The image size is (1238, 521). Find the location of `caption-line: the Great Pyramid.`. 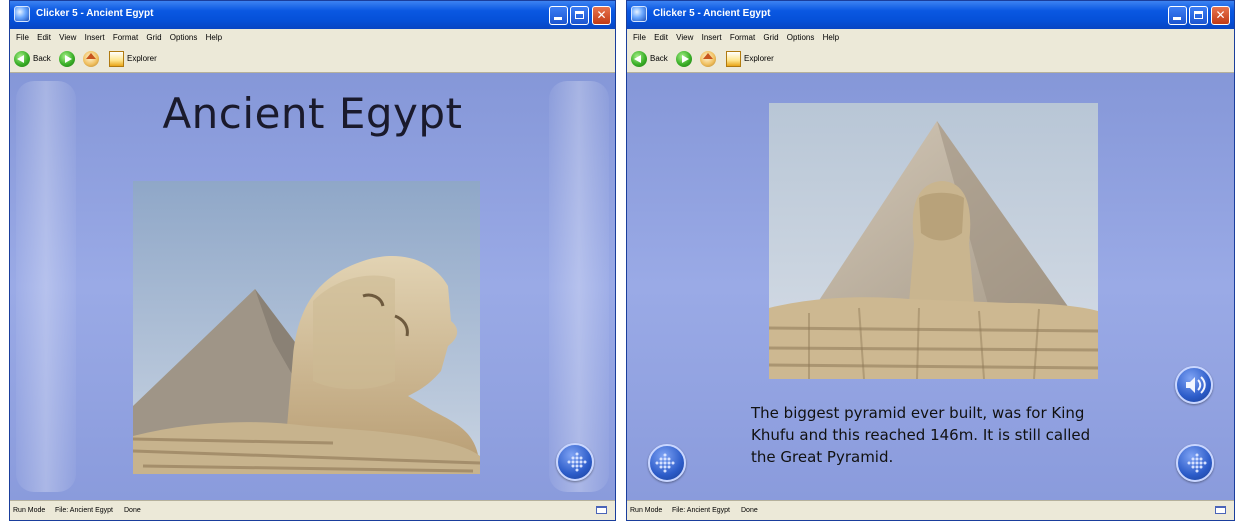

caption-line: the Great Pyramid. is located at coordinates (822, 457).